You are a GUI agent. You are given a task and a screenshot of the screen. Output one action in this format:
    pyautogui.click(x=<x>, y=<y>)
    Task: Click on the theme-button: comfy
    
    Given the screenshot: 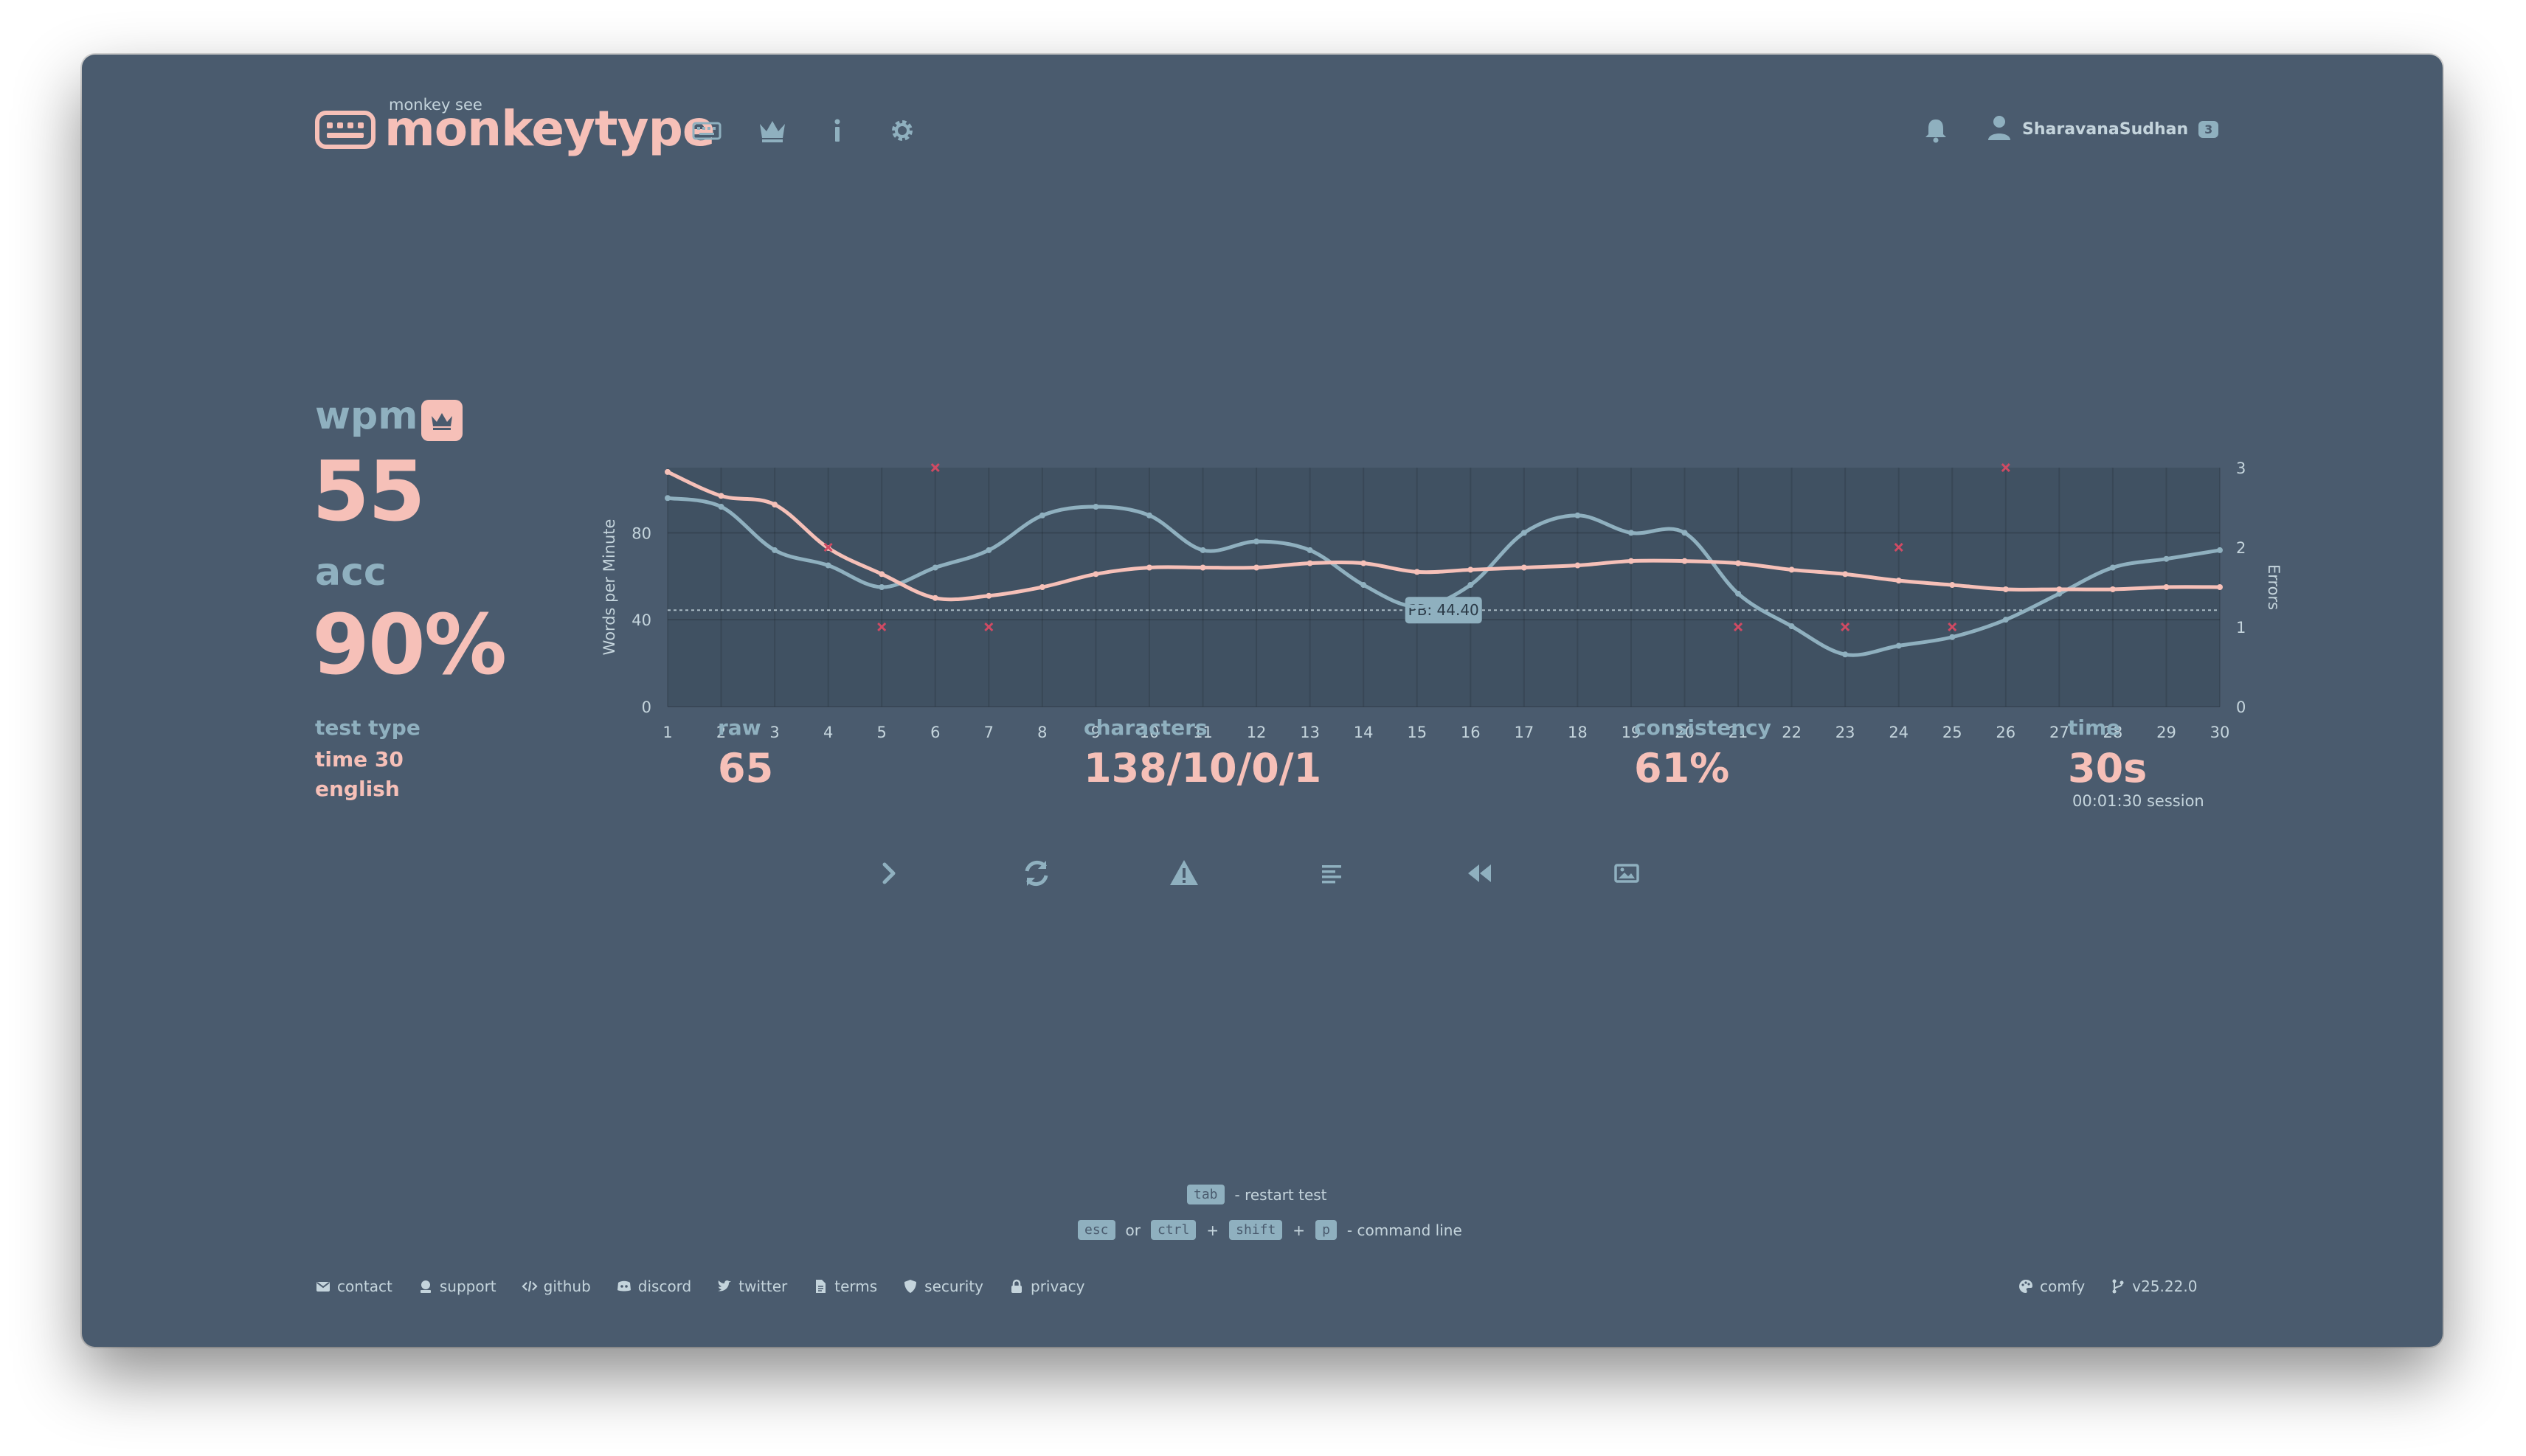 What is the action you would take?
    pyautogui.click(x=2051, y=1286)
    